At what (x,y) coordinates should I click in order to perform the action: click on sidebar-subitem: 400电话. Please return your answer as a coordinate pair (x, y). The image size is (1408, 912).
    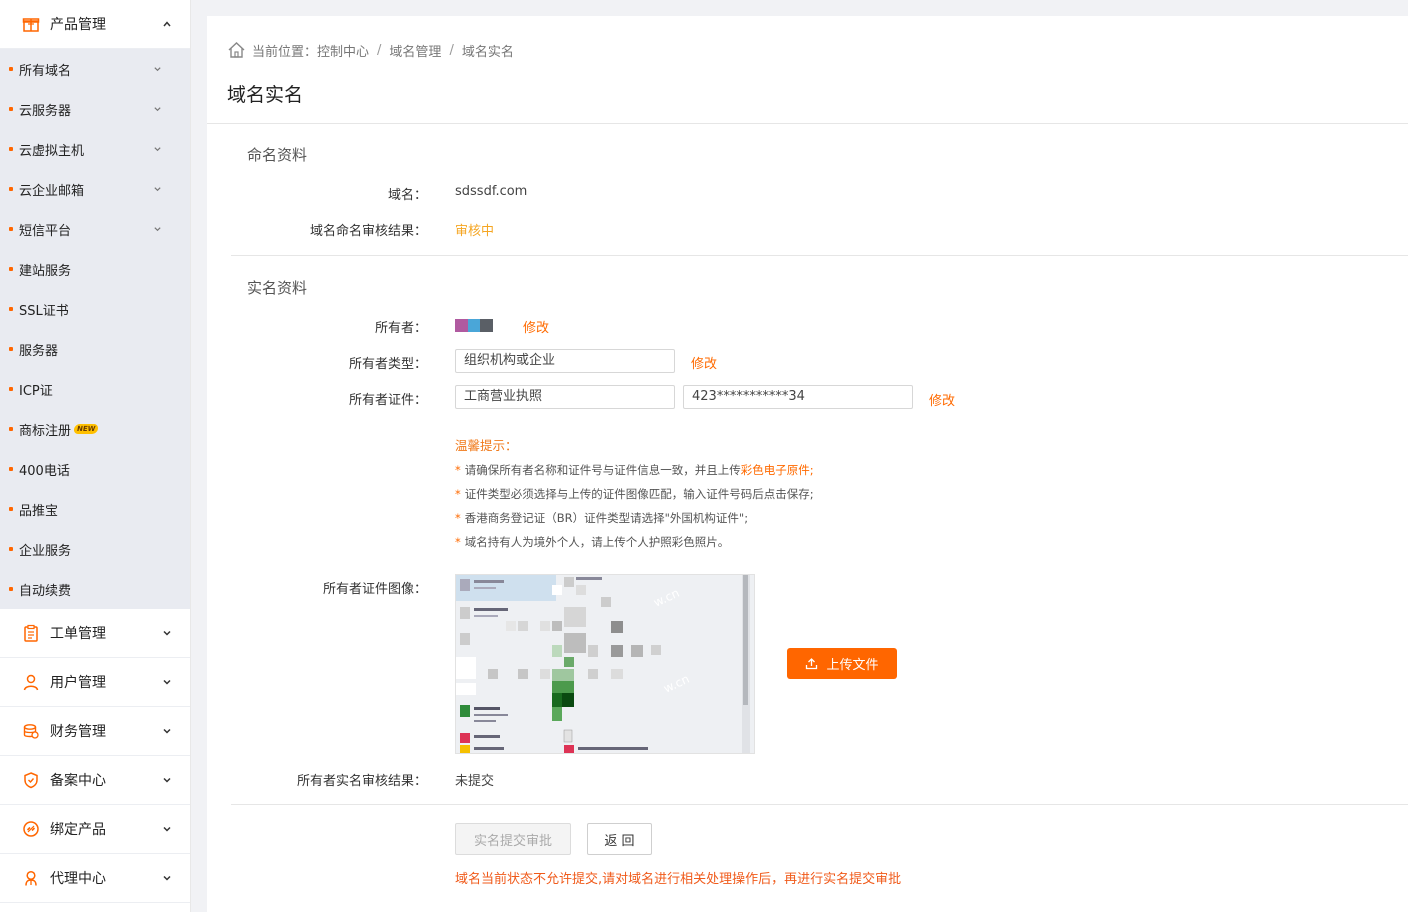
    Looking at the image, I should click on (95, 469).